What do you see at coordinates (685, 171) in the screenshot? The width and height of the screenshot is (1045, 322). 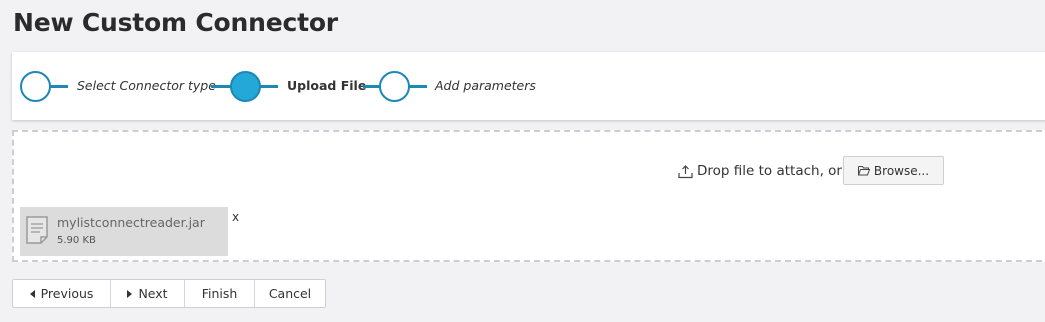 I see `upload-icon` at bounding box center [685, 171].